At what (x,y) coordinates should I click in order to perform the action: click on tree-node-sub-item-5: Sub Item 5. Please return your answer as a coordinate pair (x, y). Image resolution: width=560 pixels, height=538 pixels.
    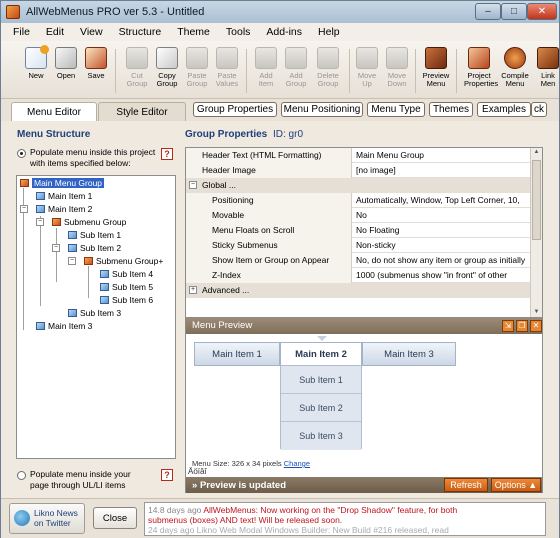
    Looking at the image, I should click on (126, 287).